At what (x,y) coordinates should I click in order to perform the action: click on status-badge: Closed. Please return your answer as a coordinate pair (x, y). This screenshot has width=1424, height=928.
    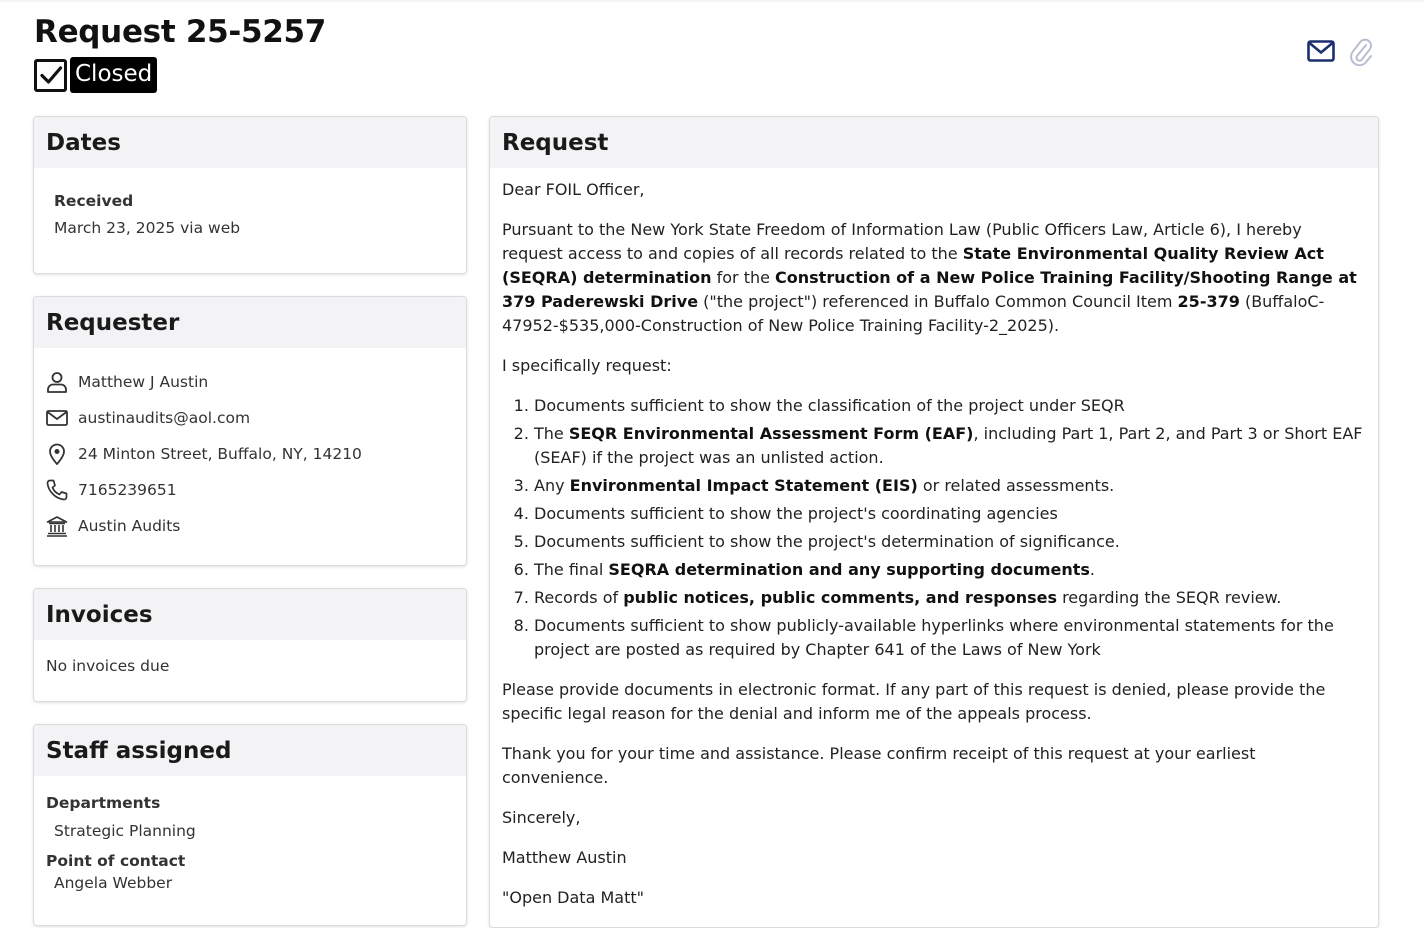
    Looking at the image, I should click on (96, 75).